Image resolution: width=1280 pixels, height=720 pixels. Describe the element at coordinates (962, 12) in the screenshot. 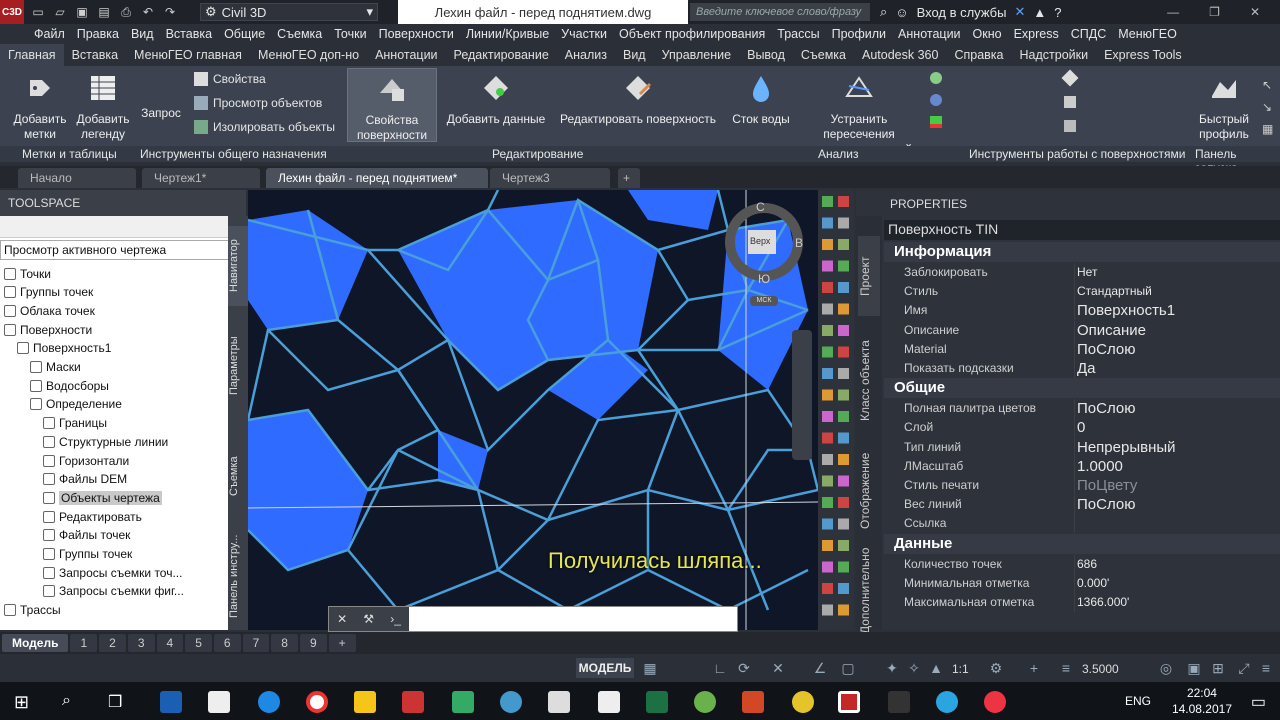

I see `sign-in-label: Вход в службы` at that location.